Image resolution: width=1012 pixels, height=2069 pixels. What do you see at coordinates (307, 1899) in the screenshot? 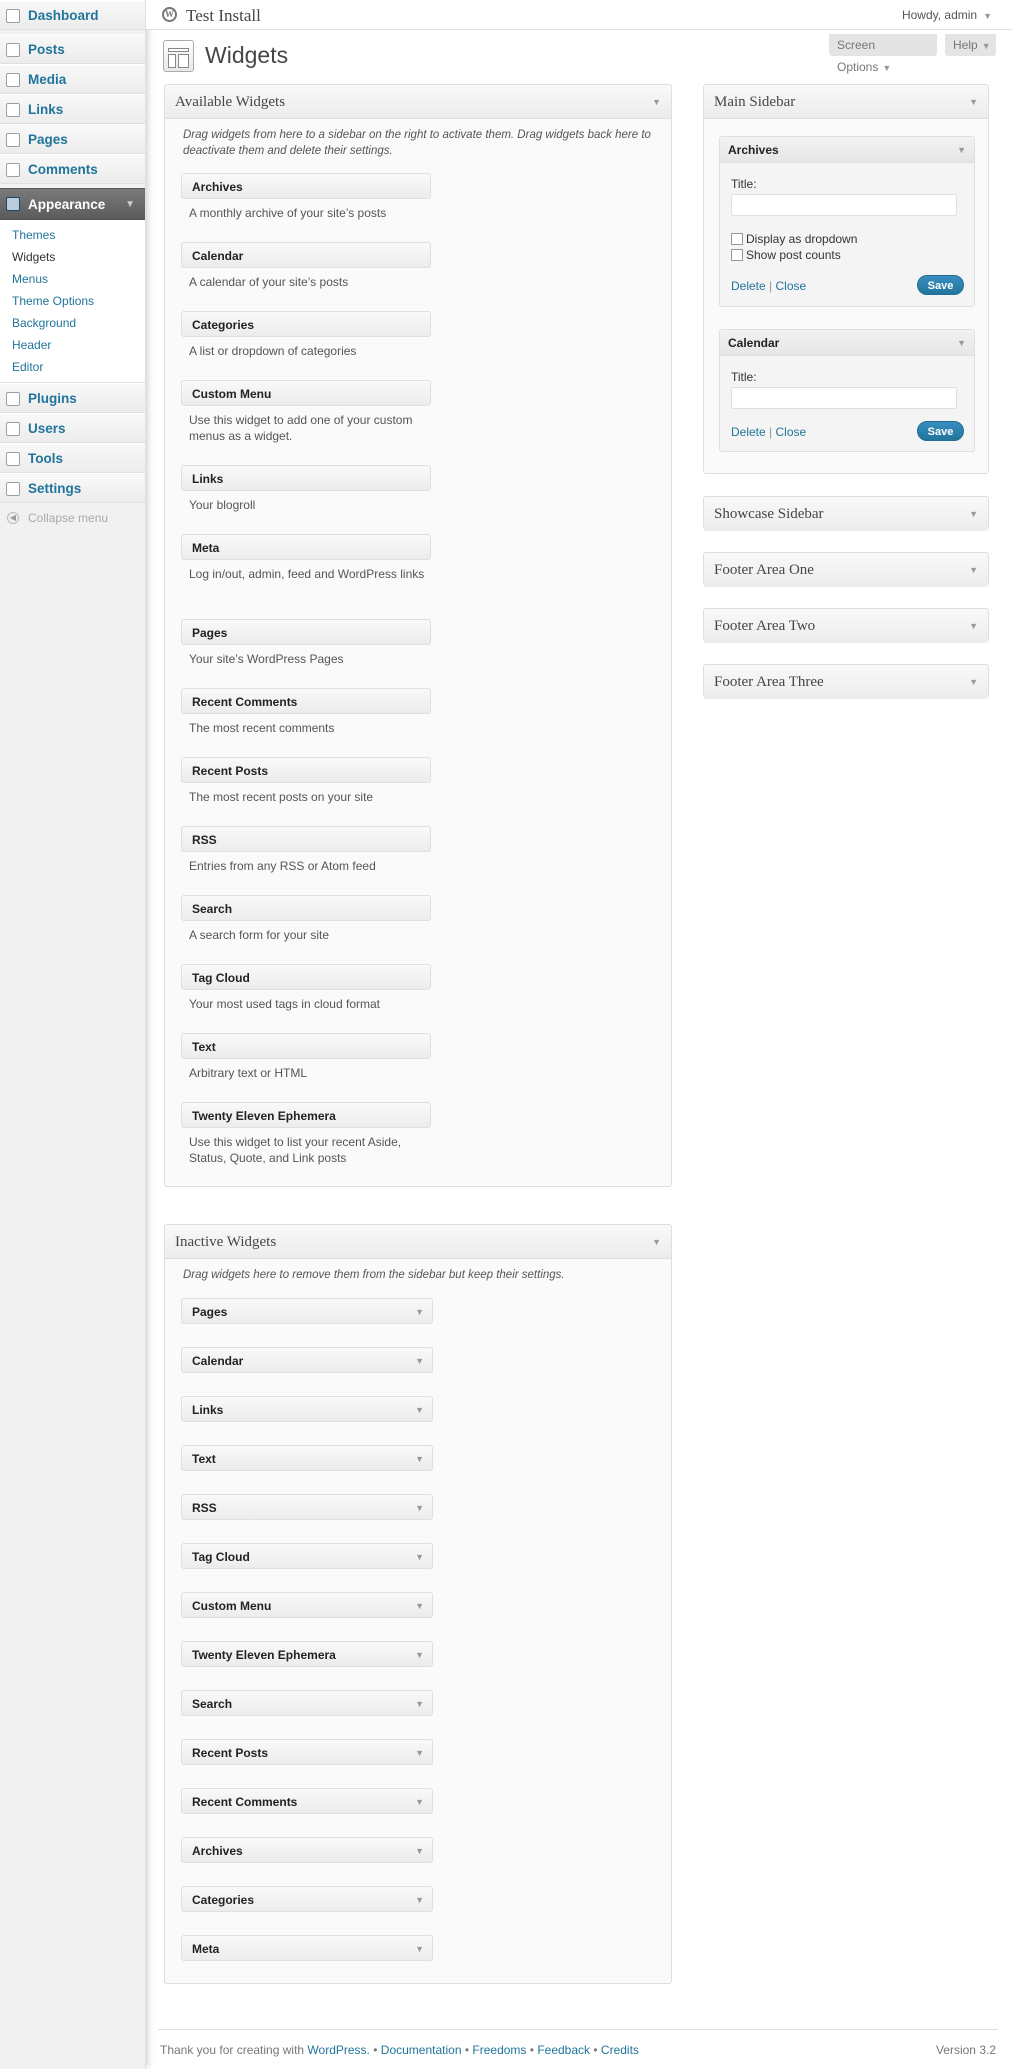
I see `inactive-widget-categories: Categories ▼` at bounding box center [307, 1899].